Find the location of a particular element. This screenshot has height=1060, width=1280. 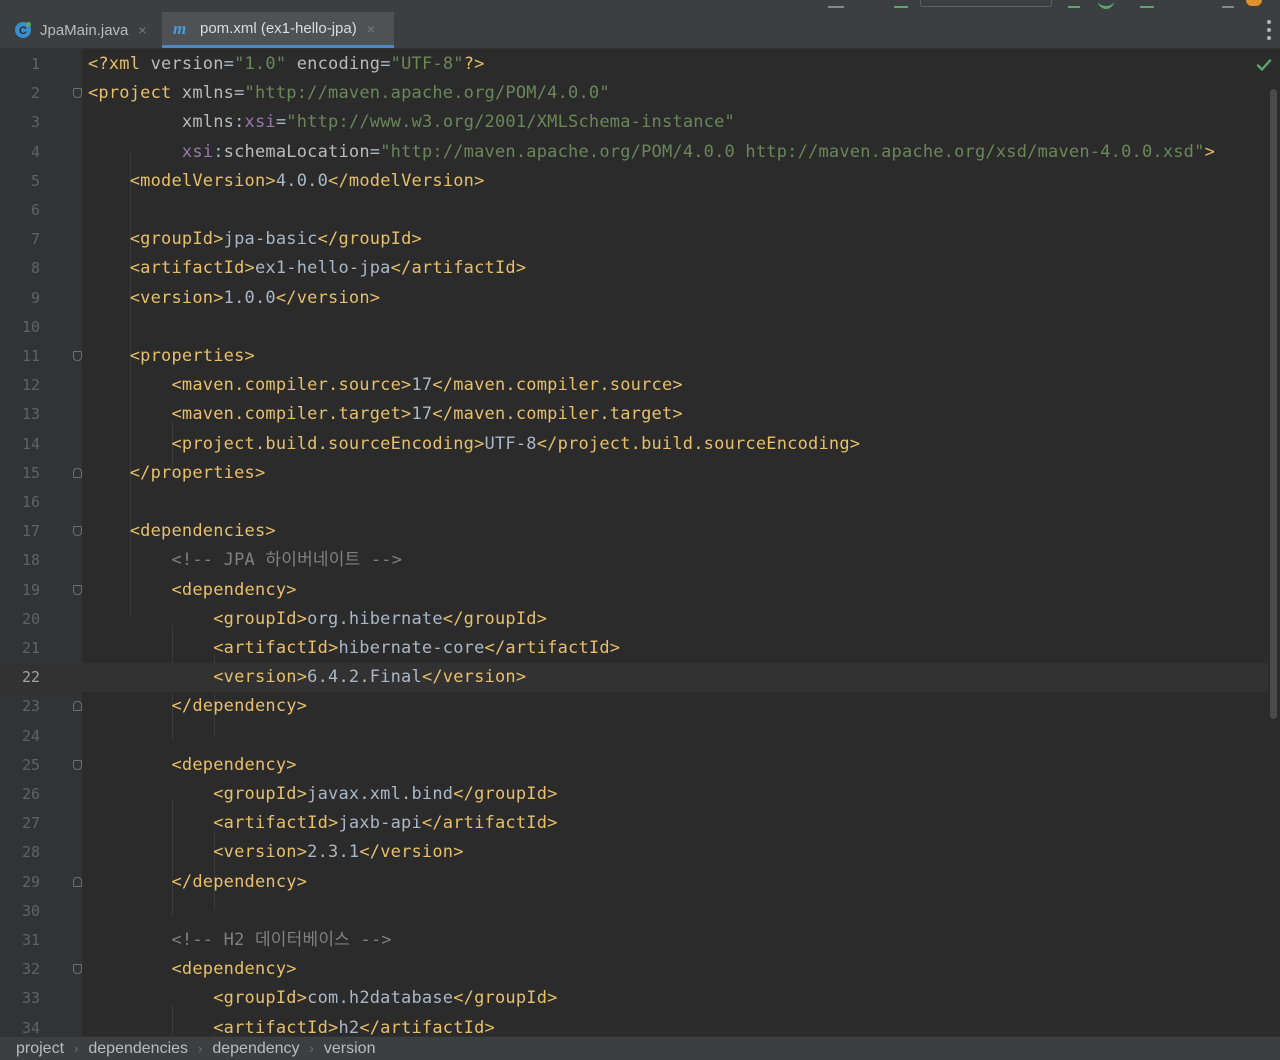

code-line: 23 </dependency> is located at coordinates (634, 706).